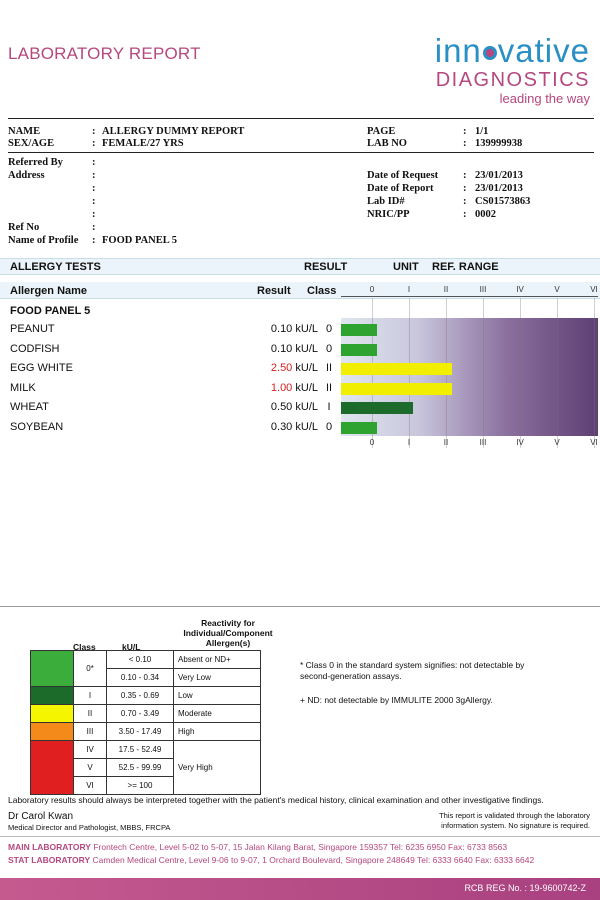 The image size is (600, 900). Describe the element at coordinates (281, 387) in the screenshot. I see `result-value: 1.00` at that location.